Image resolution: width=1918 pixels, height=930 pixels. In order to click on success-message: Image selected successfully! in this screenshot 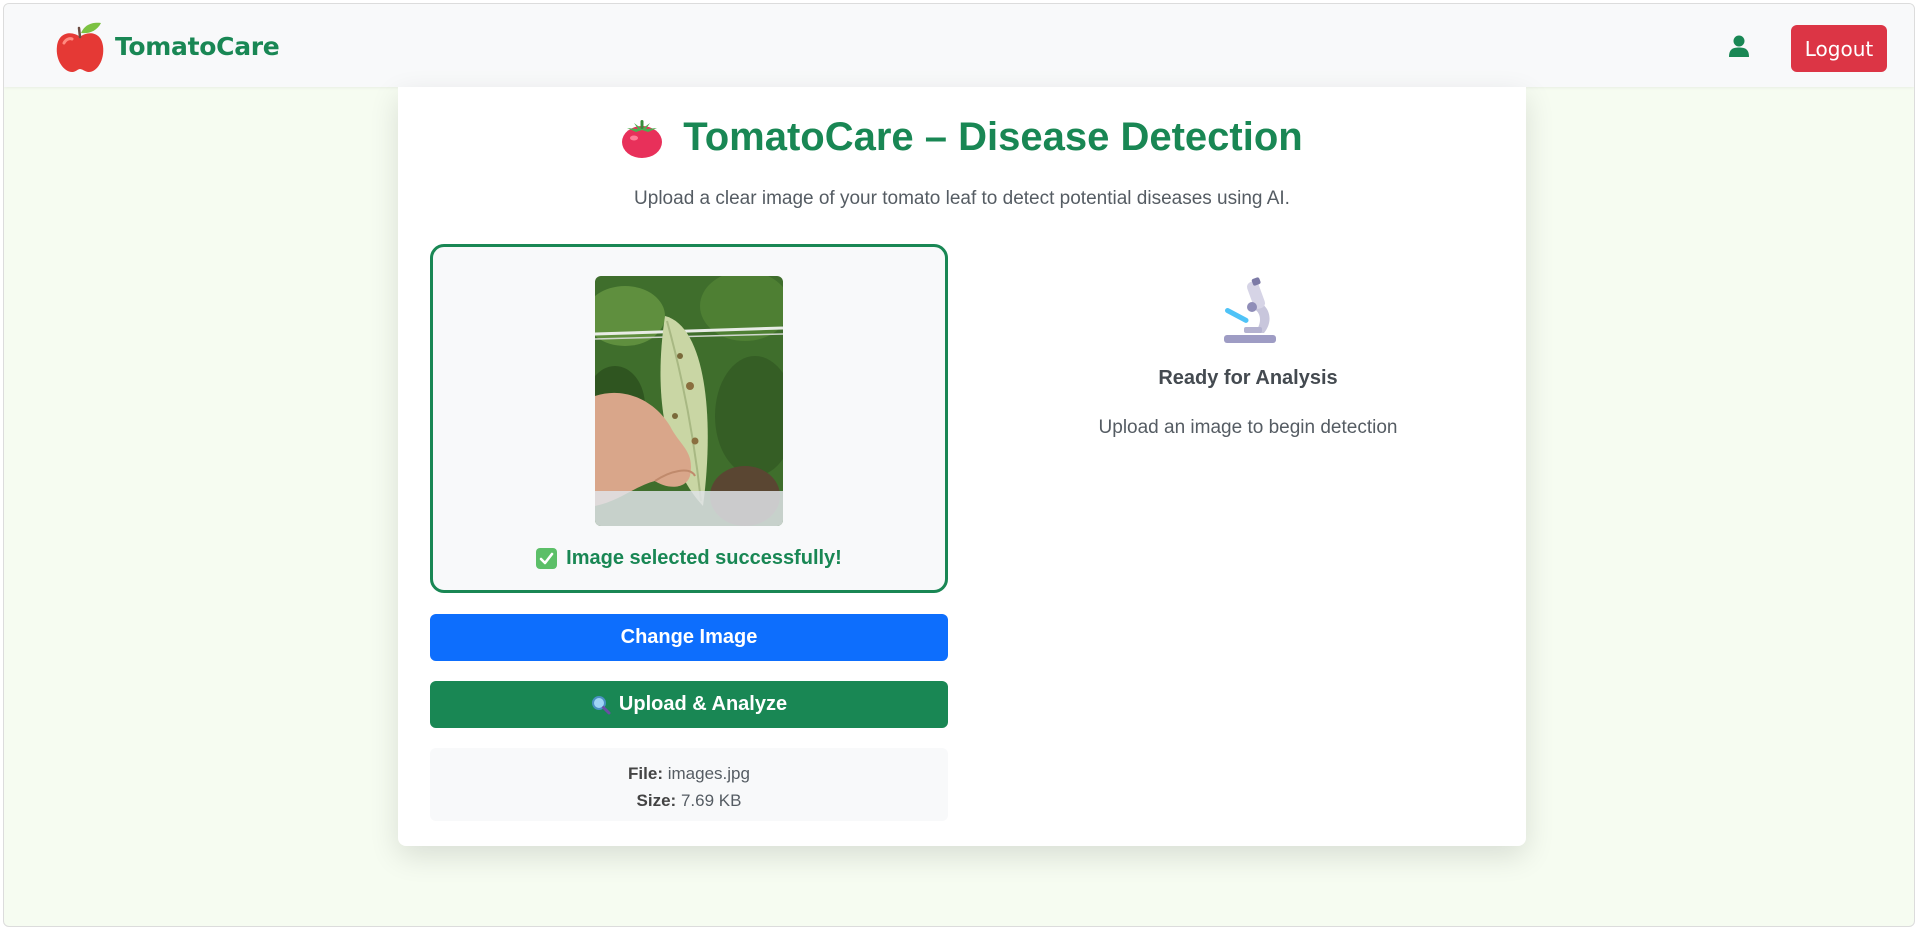, I will do `click(689, 558)`.